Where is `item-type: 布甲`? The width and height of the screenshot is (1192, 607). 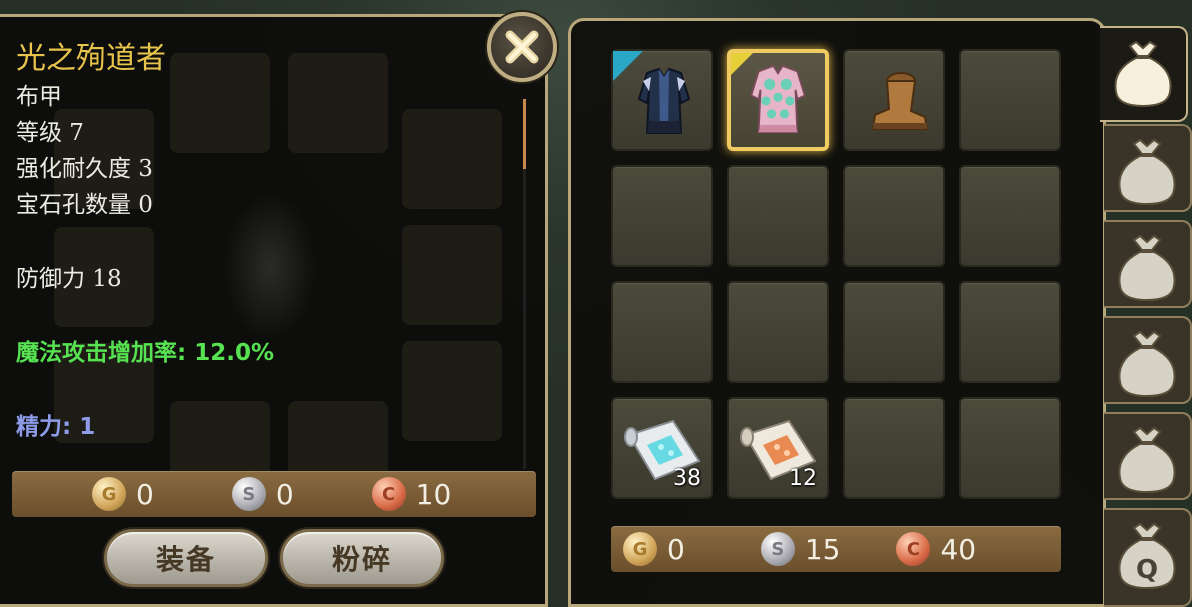
item-type: 布甲 is located at coordinates (39, 97).